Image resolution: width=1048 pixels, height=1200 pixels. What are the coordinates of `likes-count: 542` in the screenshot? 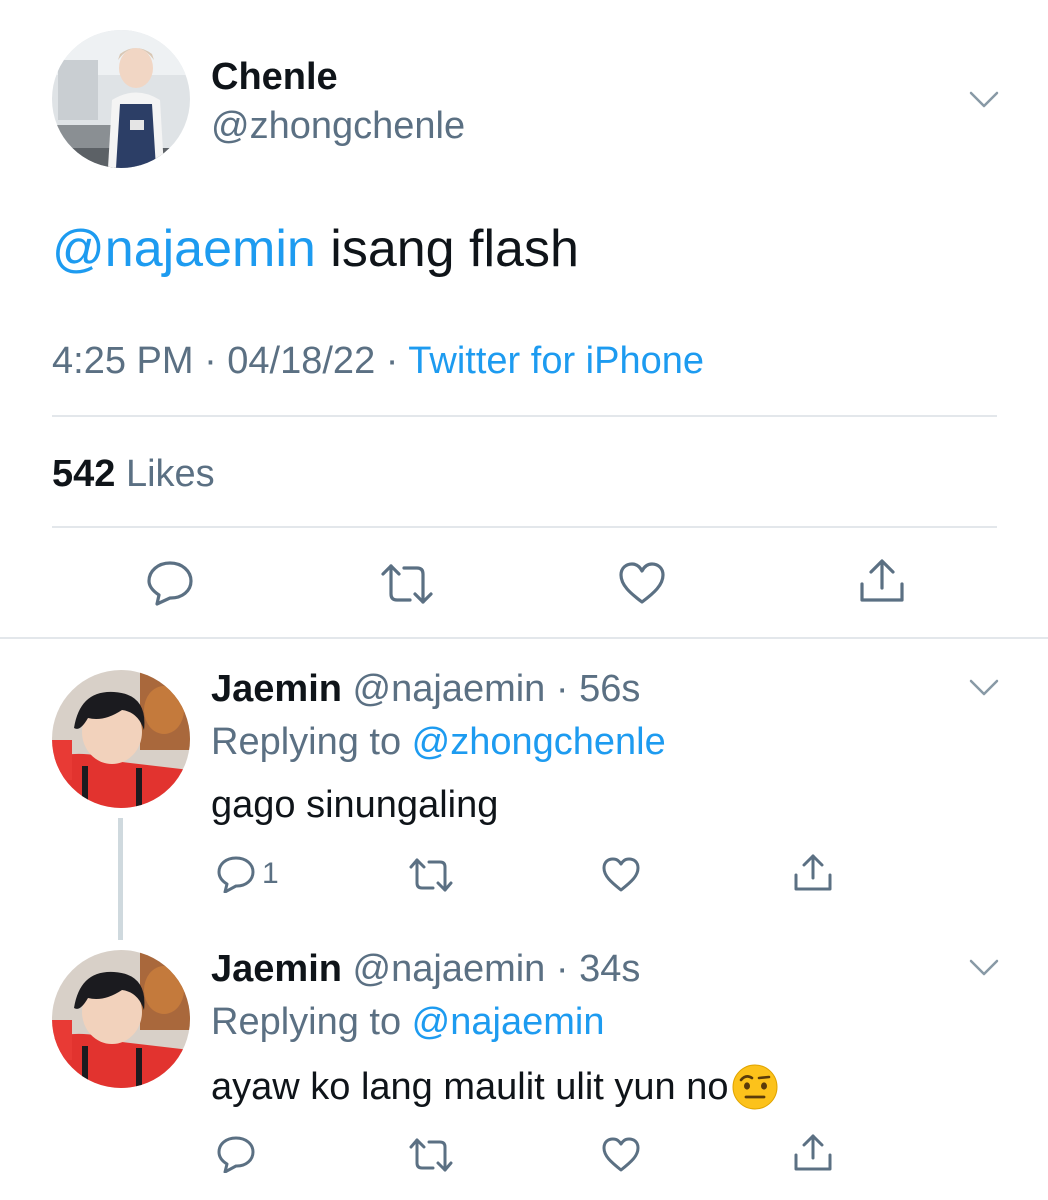 It's located at (84, 474).